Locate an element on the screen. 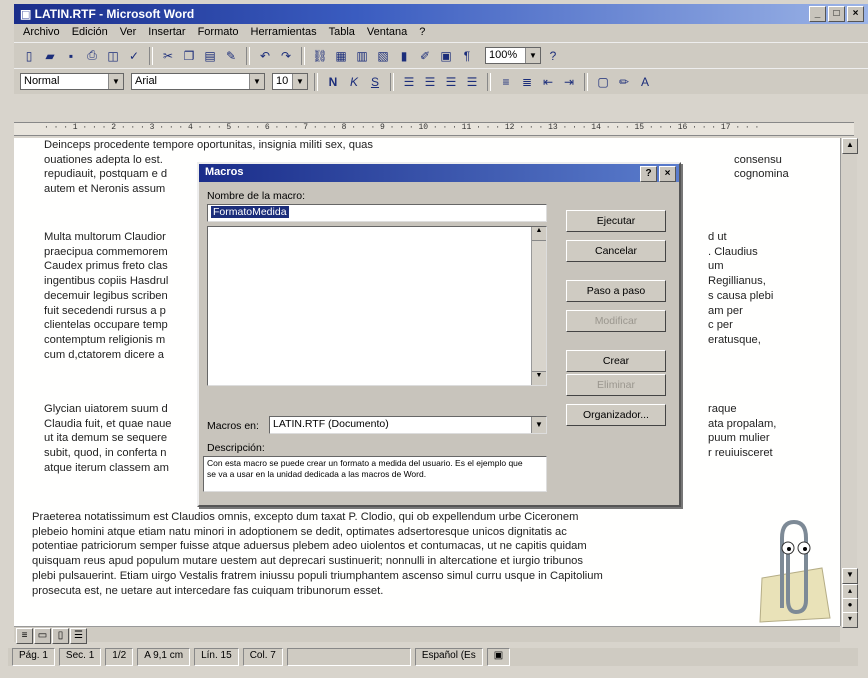  justify-icon: ☰ is located at coordinates (472, 82).